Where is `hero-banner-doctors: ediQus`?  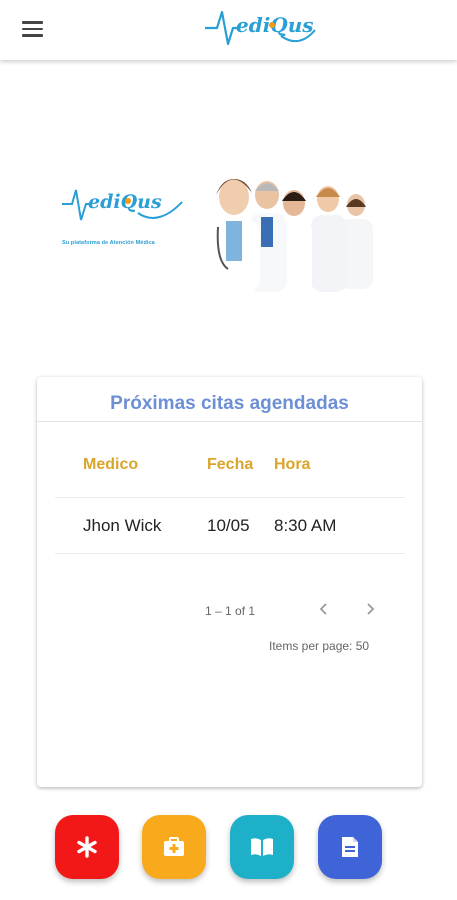
hero-banner-doctors: ediQus is located at coordinates (217, 235).